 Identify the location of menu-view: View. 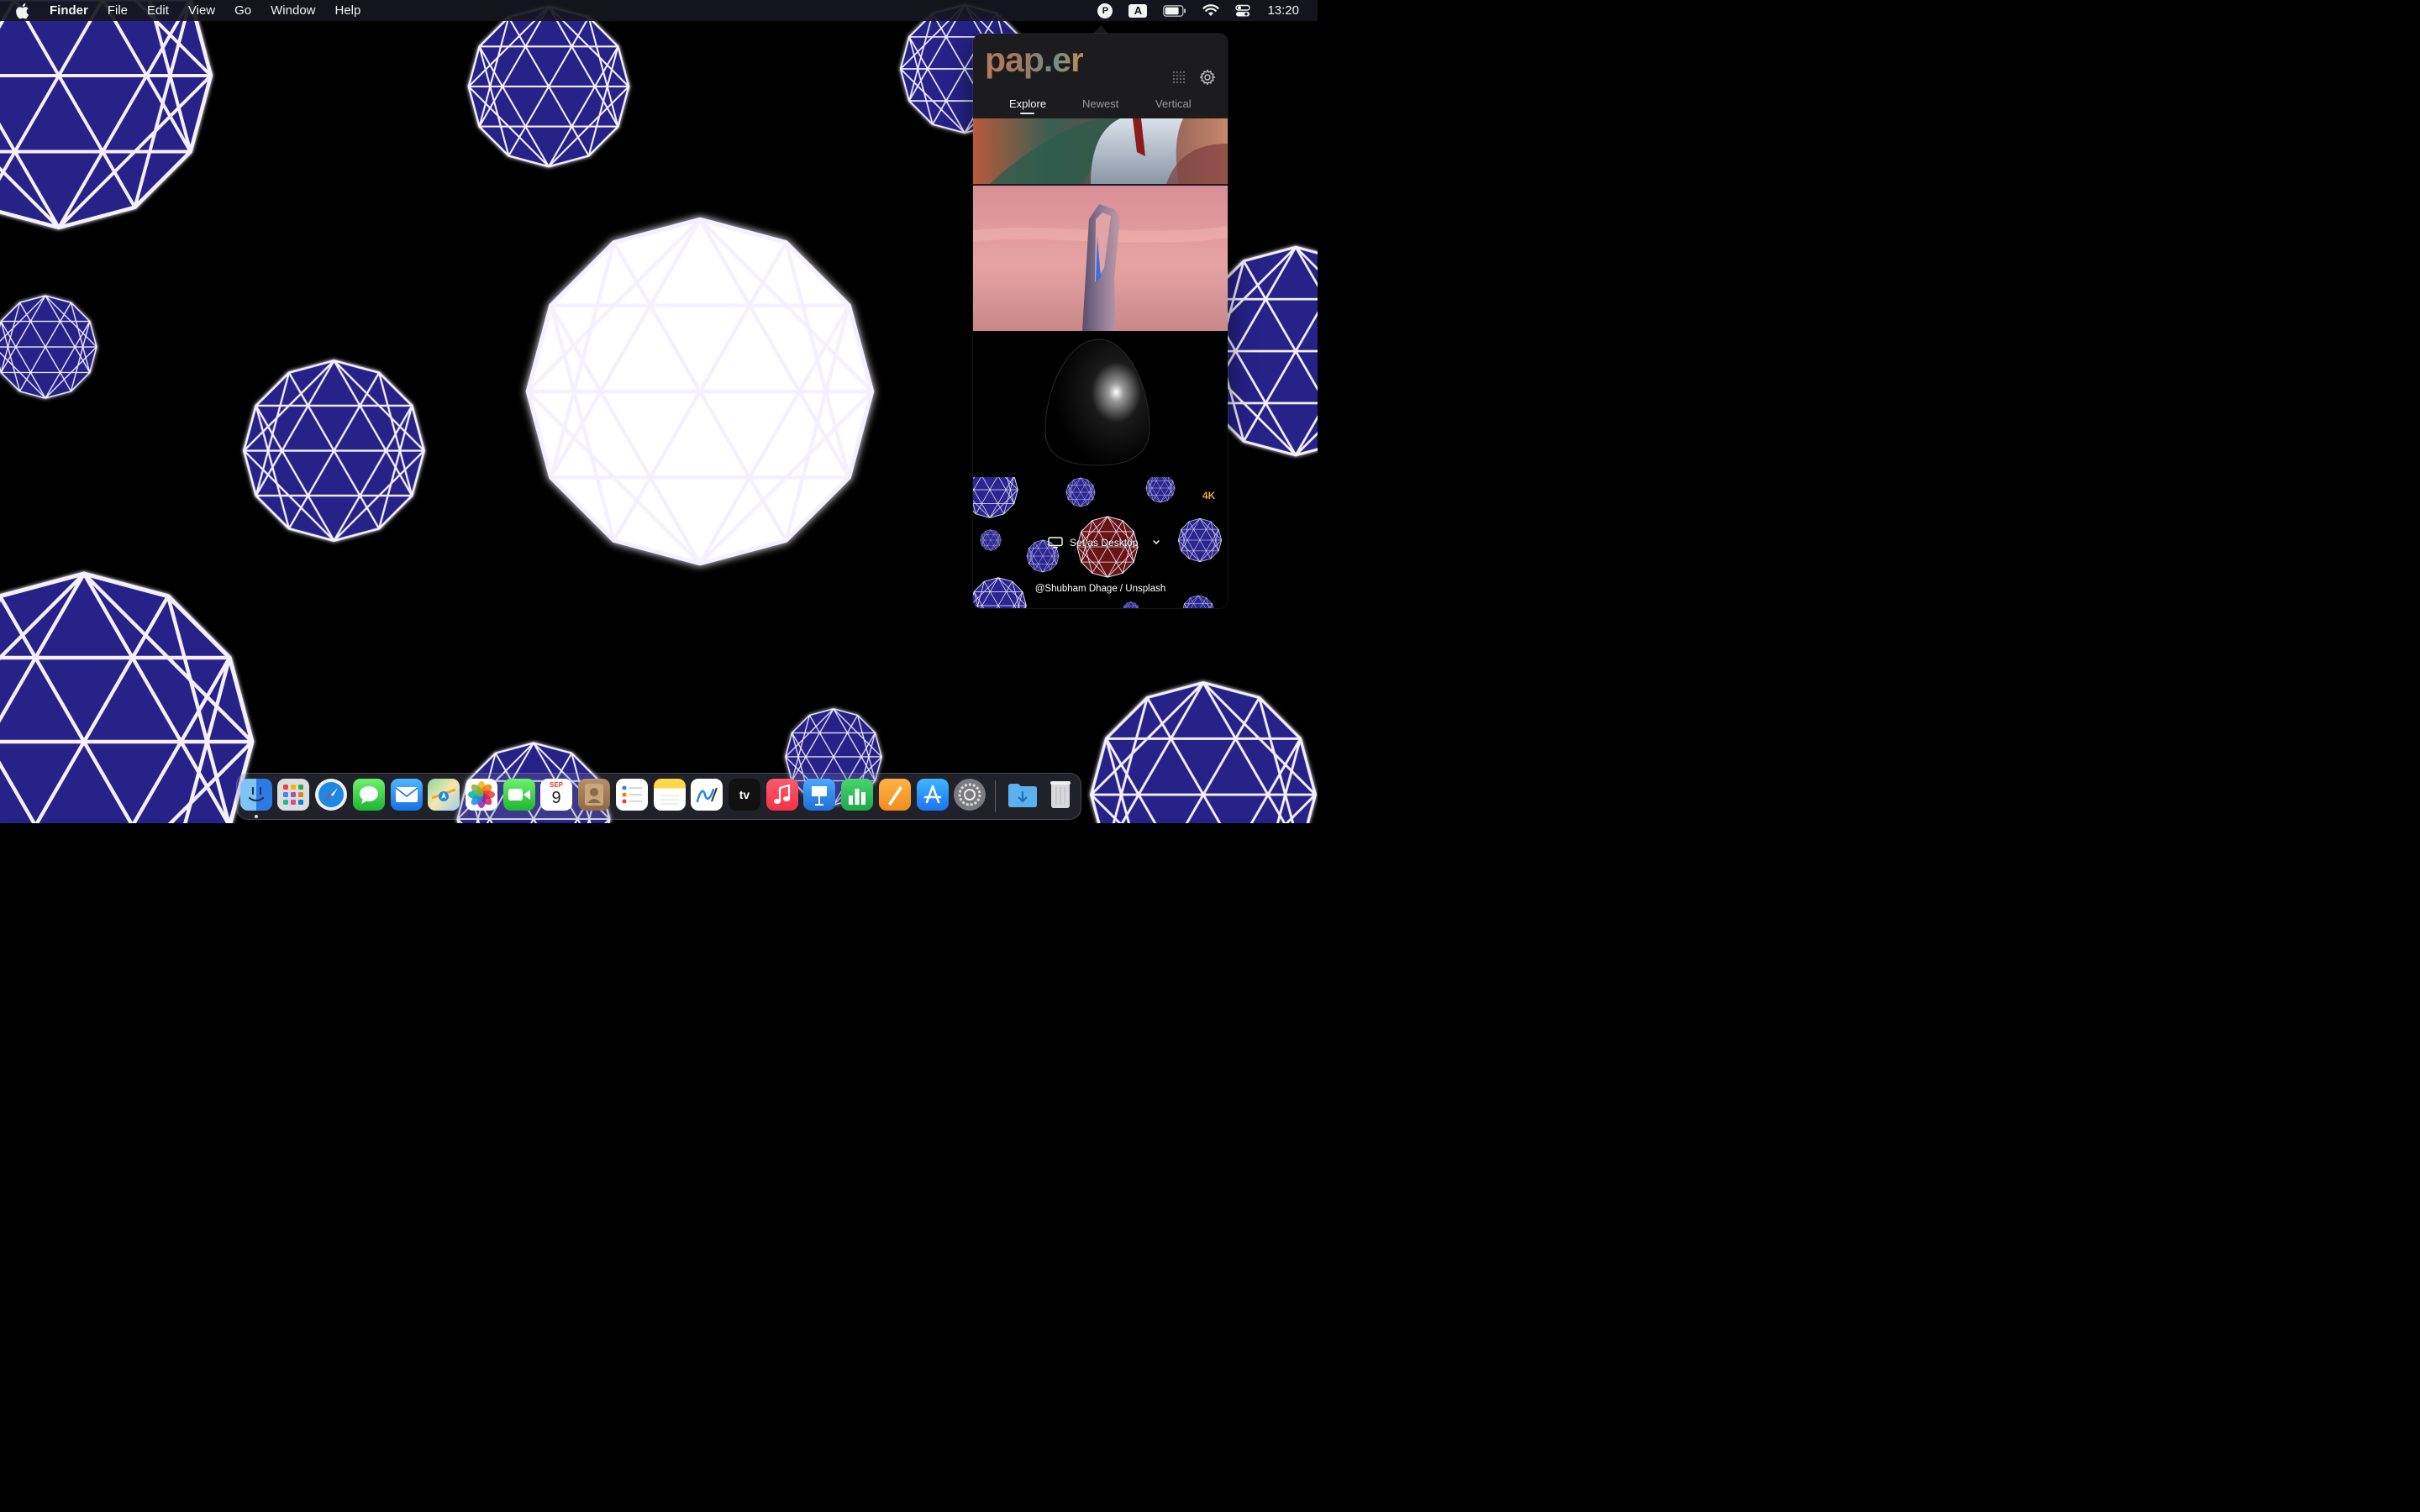
(202, 10).